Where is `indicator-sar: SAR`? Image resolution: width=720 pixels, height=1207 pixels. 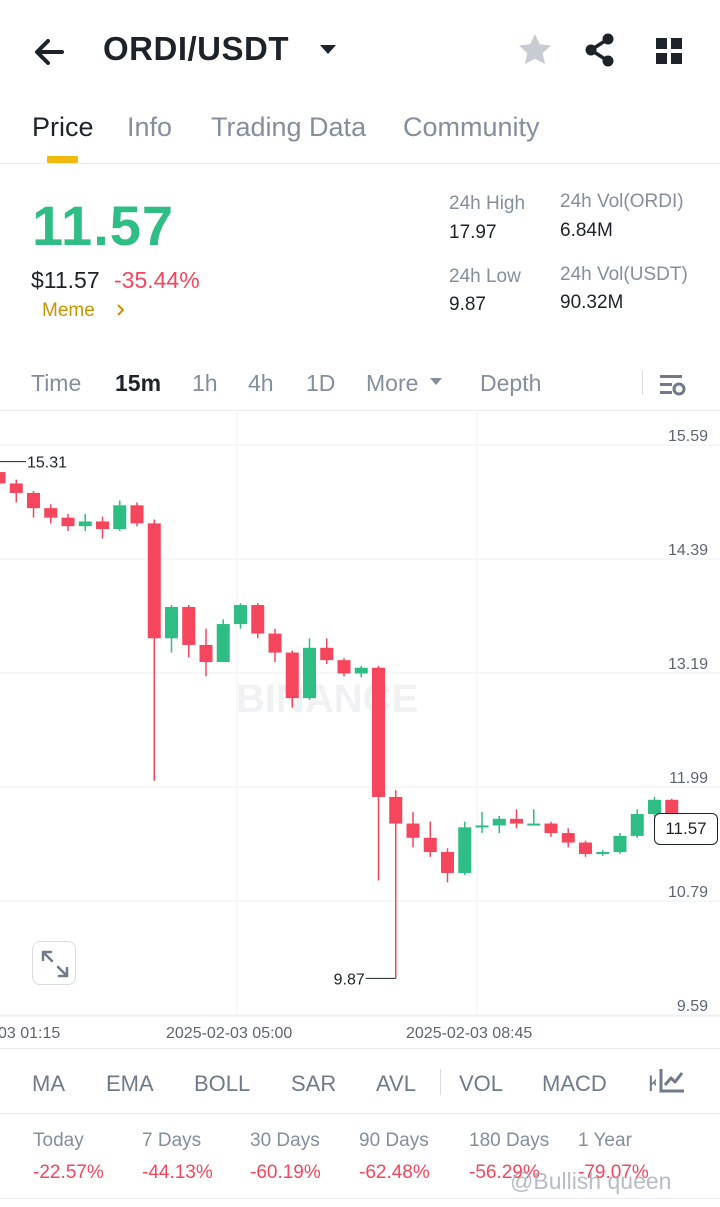
indicator-sar: SAR is located at coordinates (313, 1084).